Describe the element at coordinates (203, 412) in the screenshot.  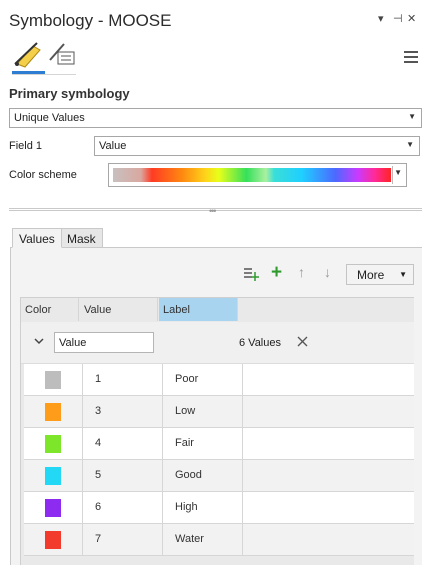
I see `label-cell: Low` at that location.